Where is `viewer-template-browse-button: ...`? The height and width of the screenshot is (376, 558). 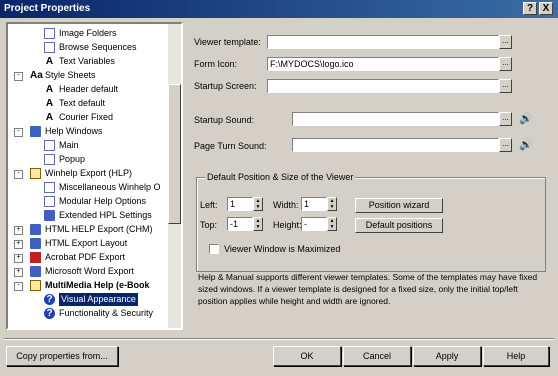 viewer-template-browse-button: ... is located at coordinates (505, 42).